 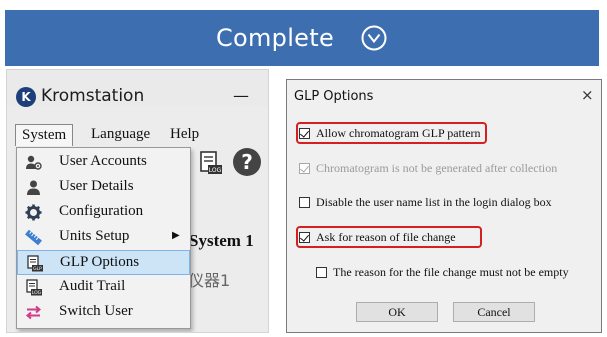 What do you see at coordinates (44, 135) in the screenshot?
I see `menu-system: System` at bounding box center [44, 135].